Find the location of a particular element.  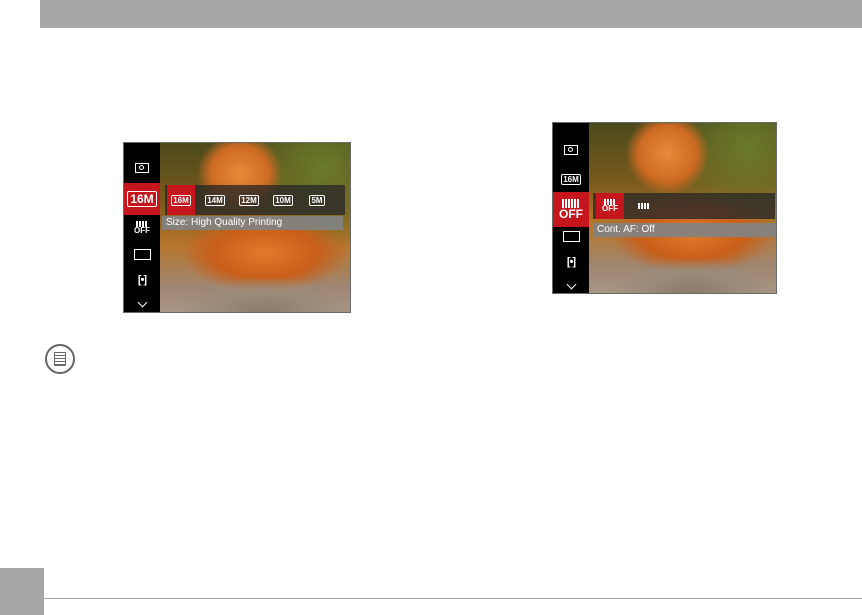

footer-divider is located at coordinates (453, 598).